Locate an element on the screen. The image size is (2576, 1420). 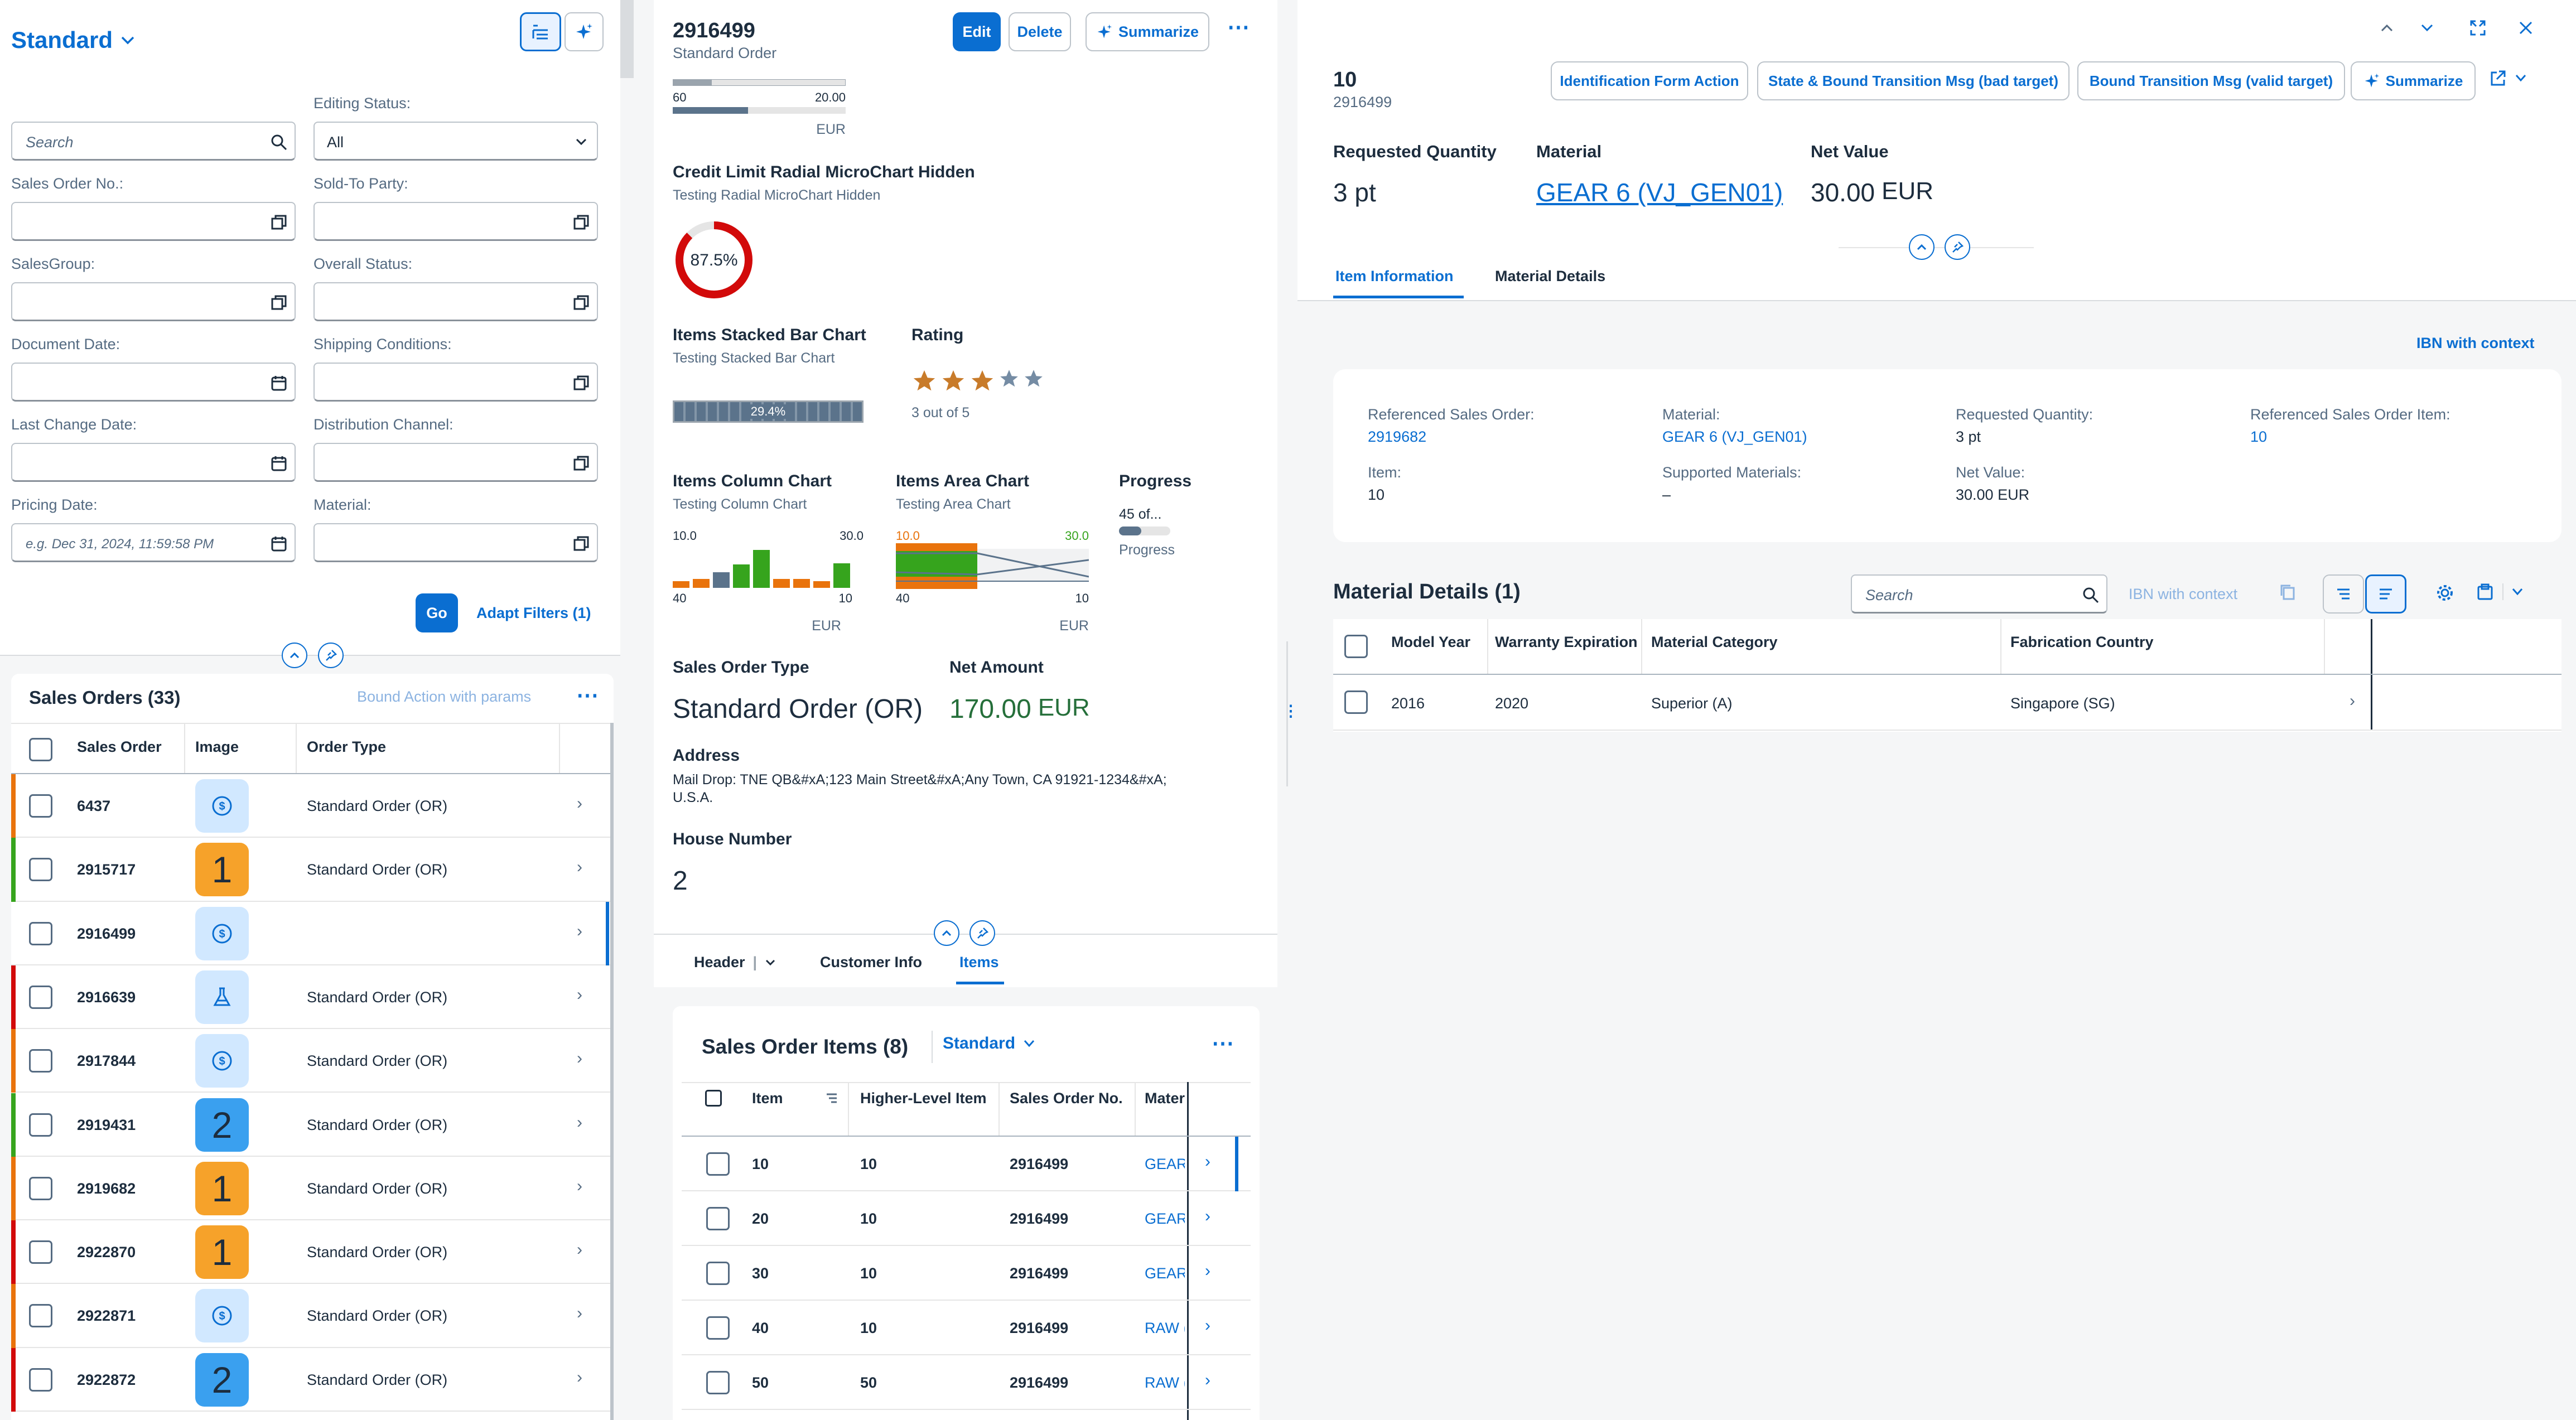
column-scrollbar is located at coordinates (627, 39).